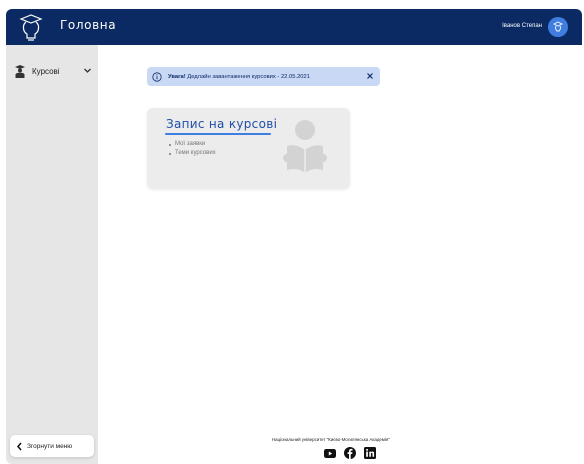  What do you see at coordinates (192, 153) in the screenshot?
I see `link-coursework-topics: Теми курсових` at bounding box center [192, 153].